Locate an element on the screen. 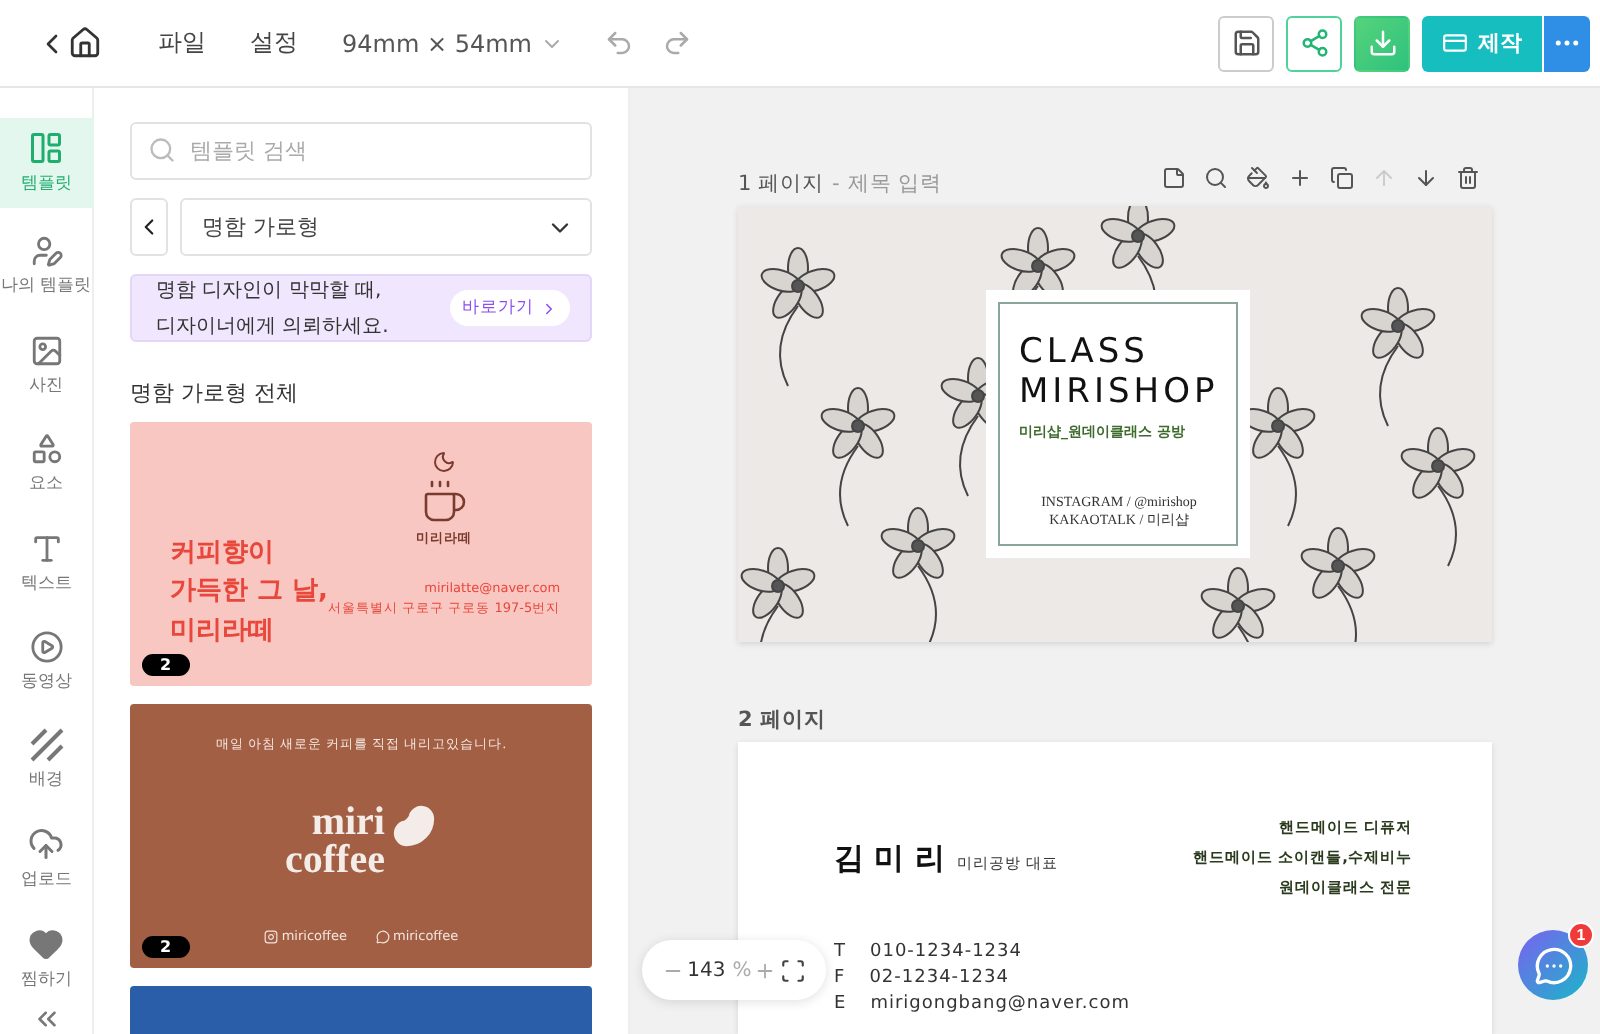  note-button is located at coordinates (1174, 178).